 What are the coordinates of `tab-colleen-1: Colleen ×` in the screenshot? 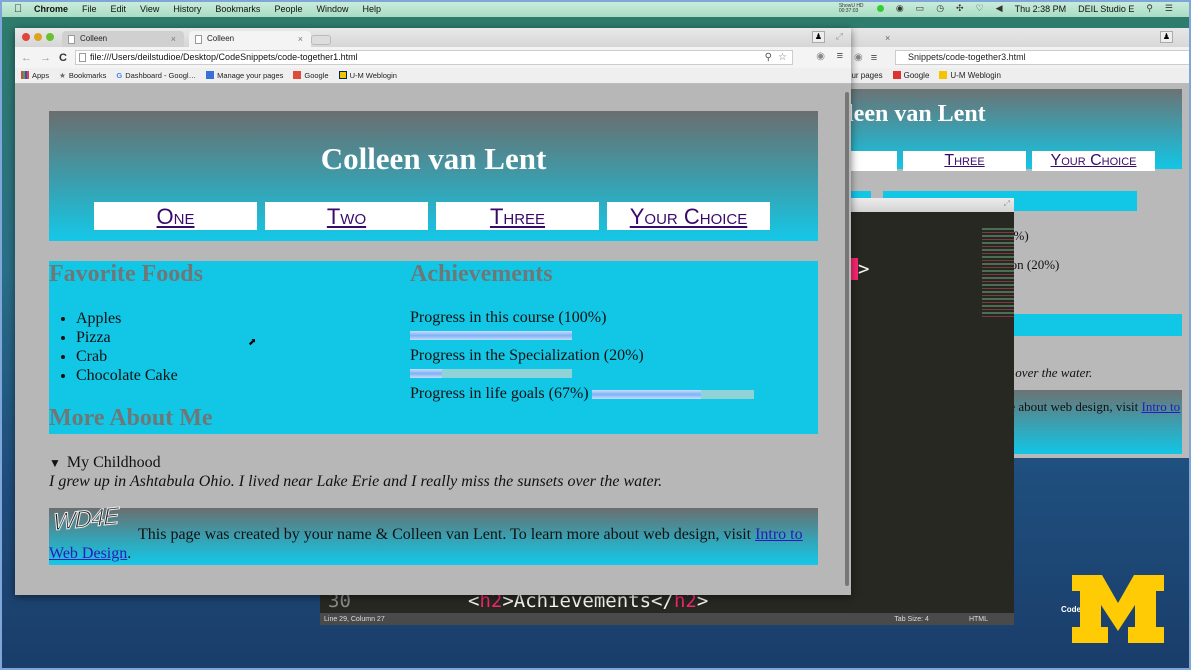 It's located at (123, 39).